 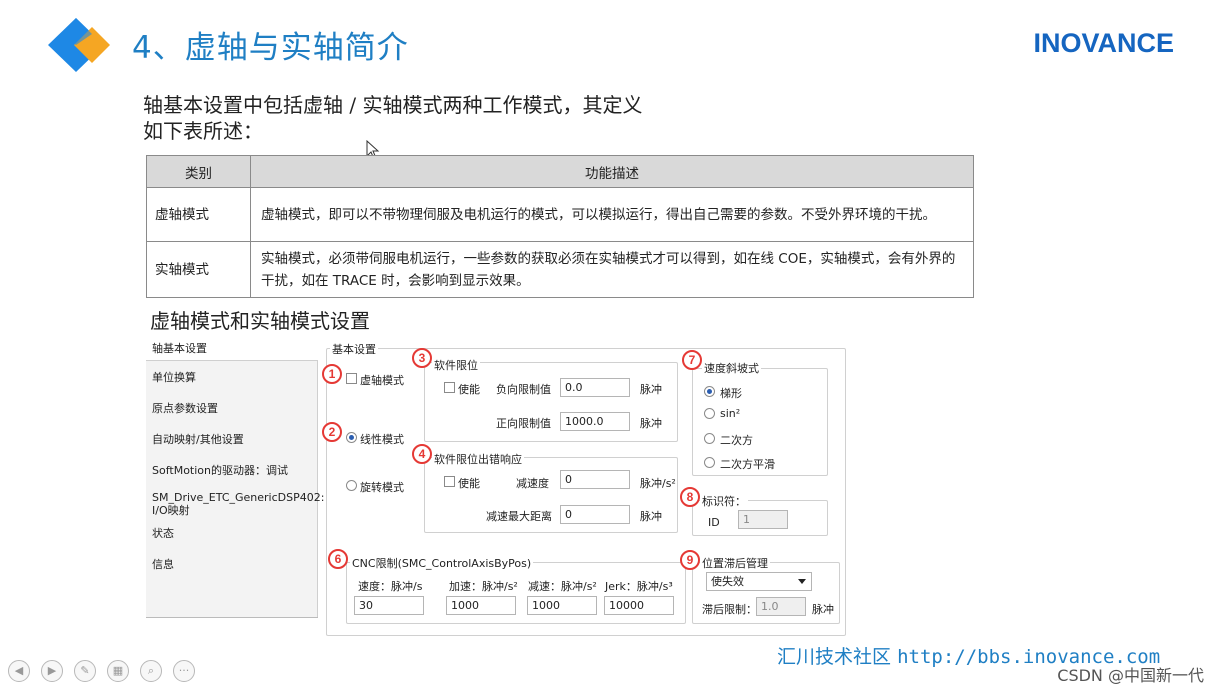 I want to click on nav-bottom-area, so click(x=232, y=640).